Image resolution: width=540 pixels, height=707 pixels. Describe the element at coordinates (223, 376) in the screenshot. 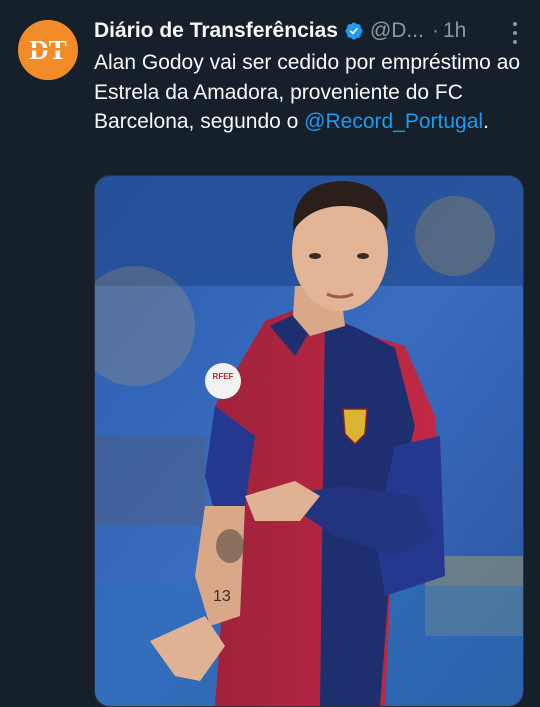

I see `svg-text: RFEF` at that location.